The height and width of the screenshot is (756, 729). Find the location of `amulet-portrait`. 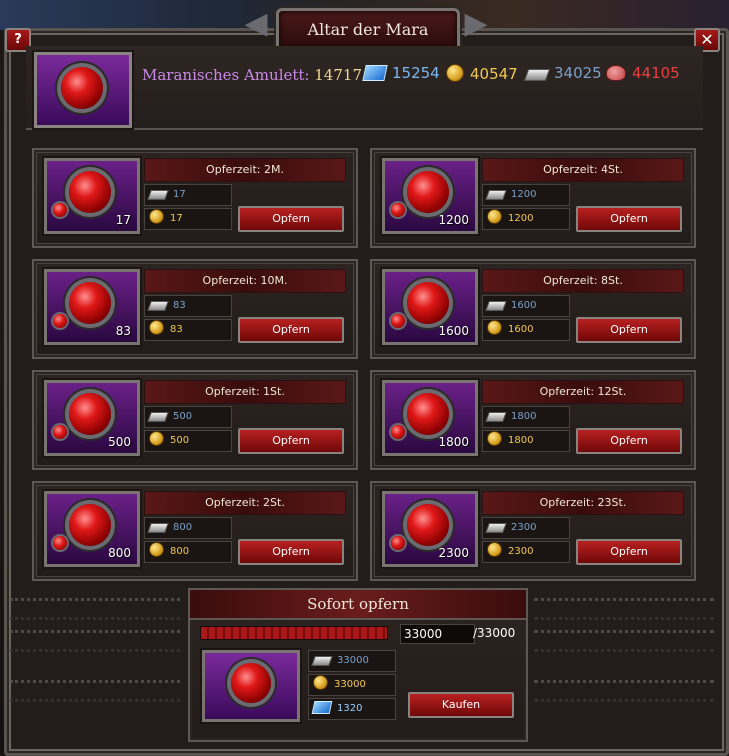

amulet-portrait is located at coordinates (83, 90).